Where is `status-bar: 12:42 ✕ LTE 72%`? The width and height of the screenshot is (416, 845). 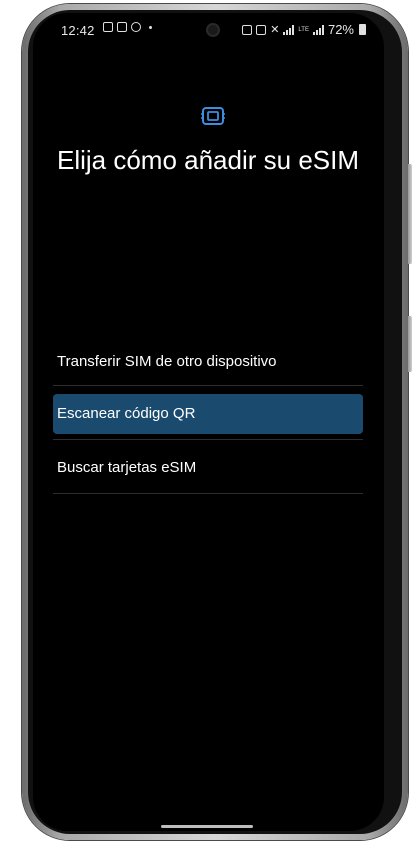
status-bar: 12:42 ✕ LTE 72% is located at coordinates (208, 29).